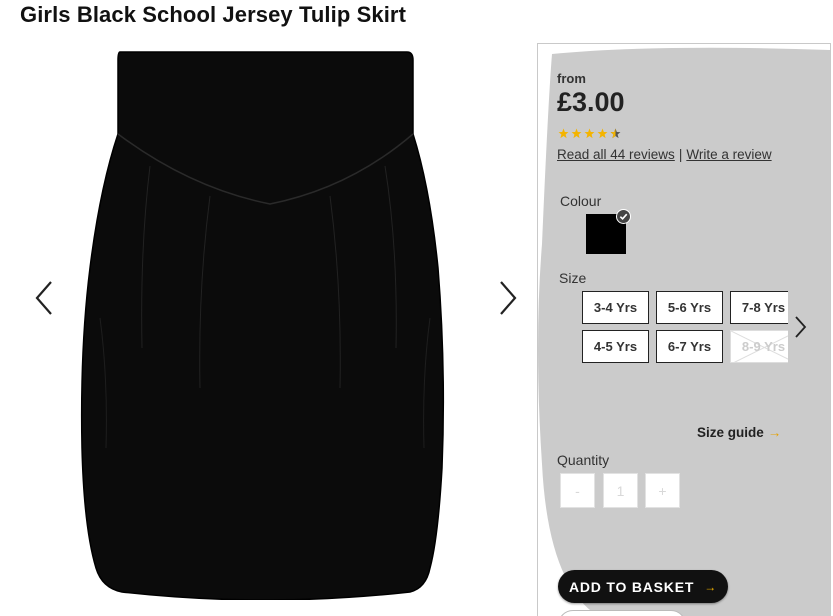 The image size is (833, 616). I want to click on chevron-left-icon, so click(43, 298).